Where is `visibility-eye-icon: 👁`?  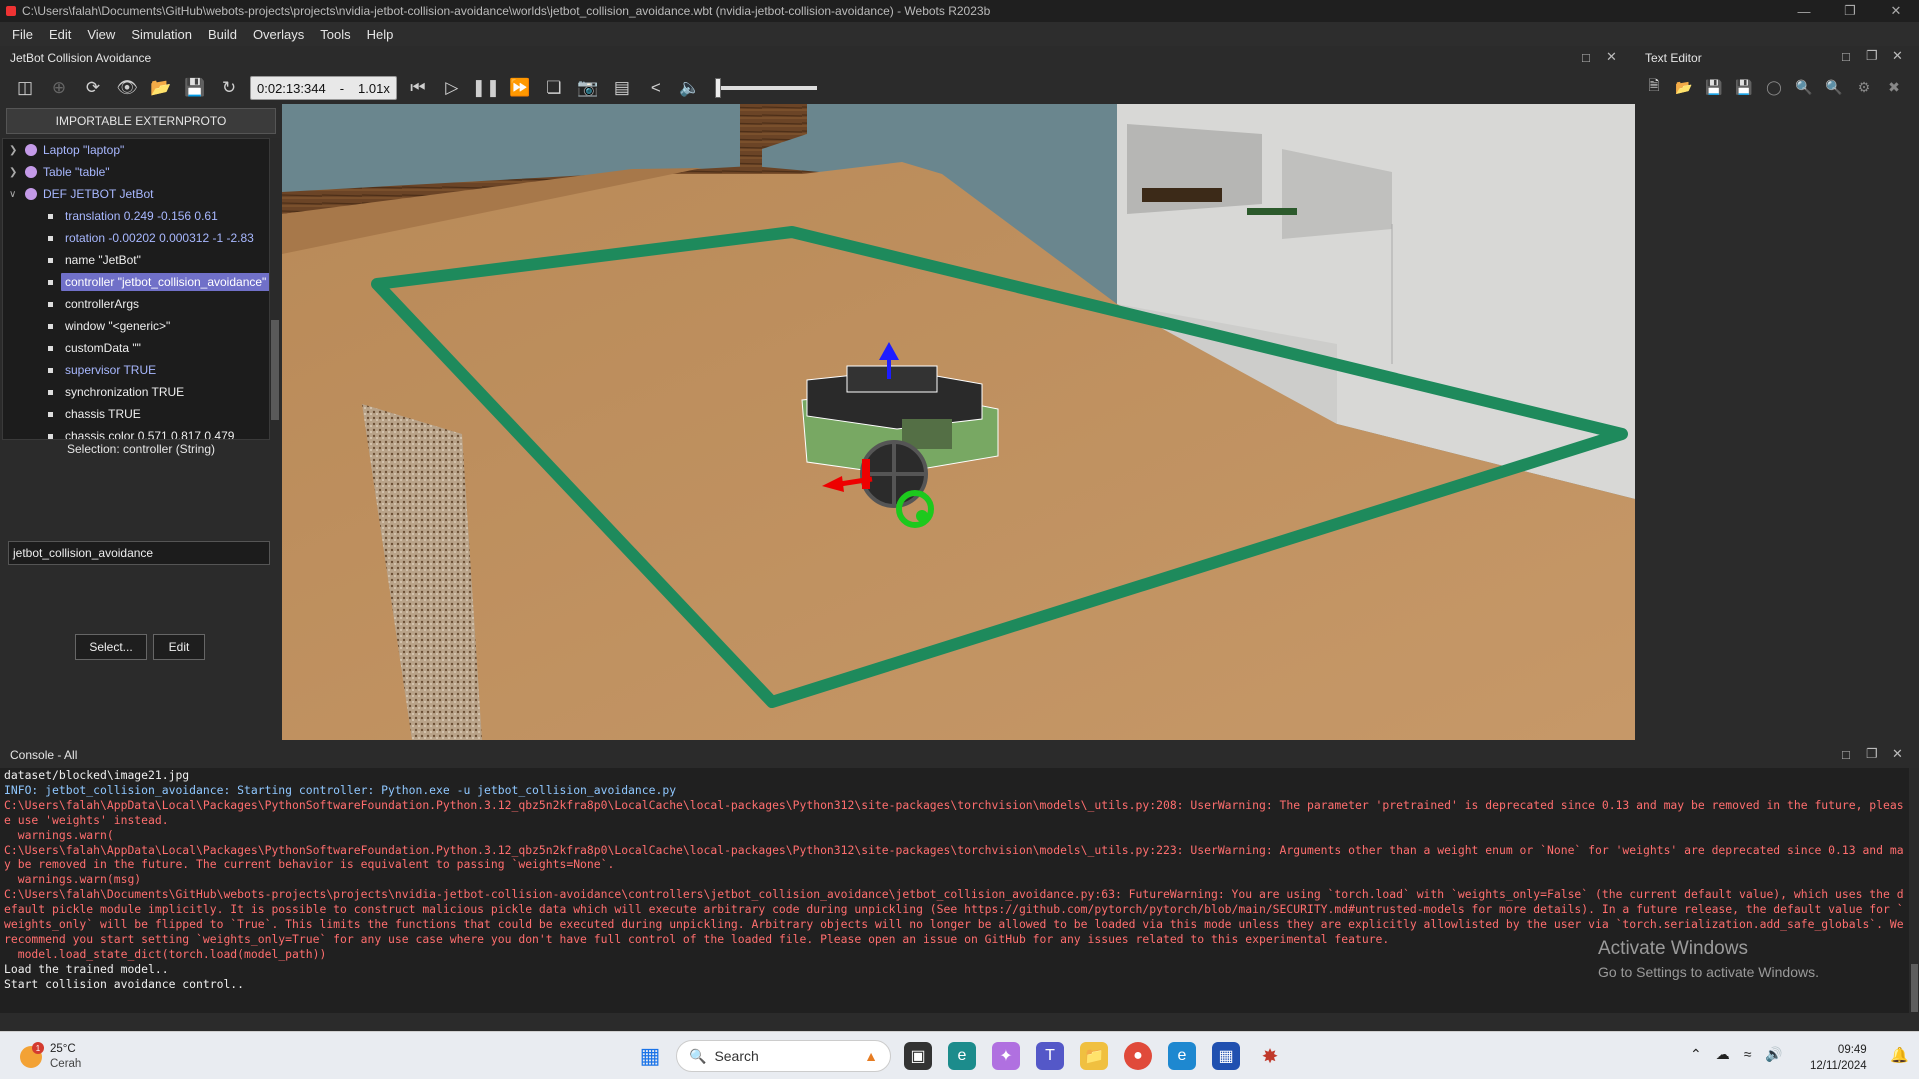 visibility-eye-icon: 👁 is located at coordinates (127, 88).